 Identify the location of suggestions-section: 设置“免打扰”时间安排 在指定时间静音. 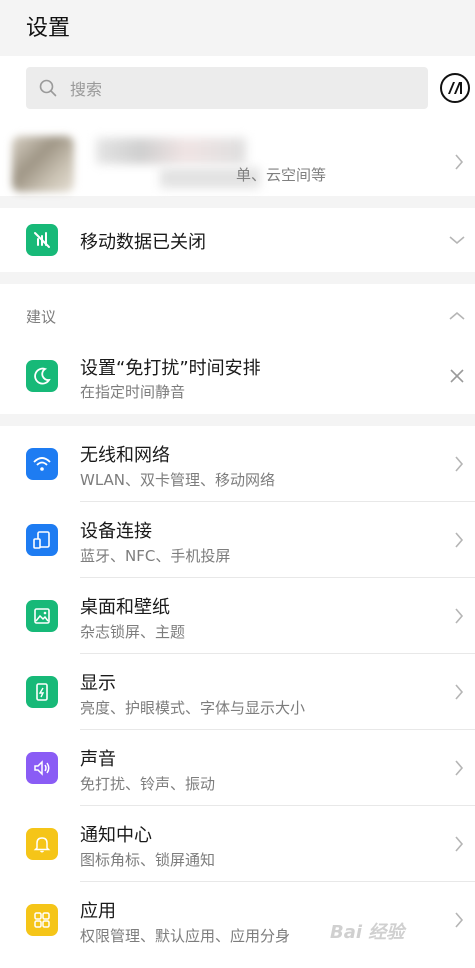
(237, 349).